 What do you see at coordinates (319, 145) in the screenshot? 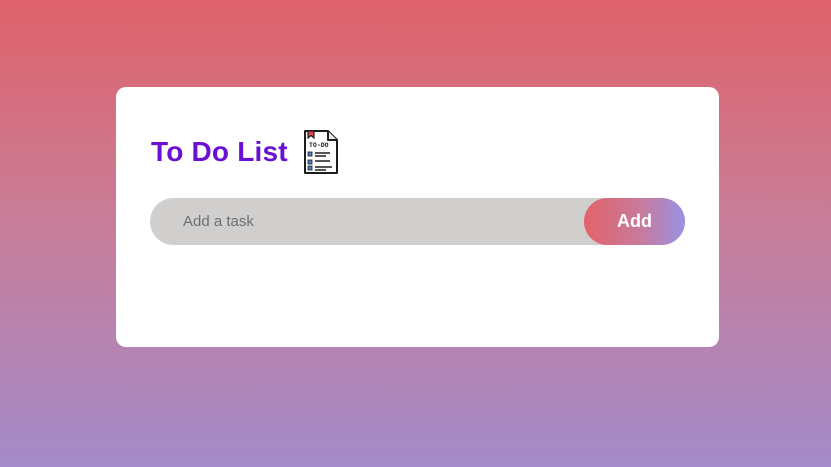
I see `svg-text: TO-DO` at bounding box center [319, 145].